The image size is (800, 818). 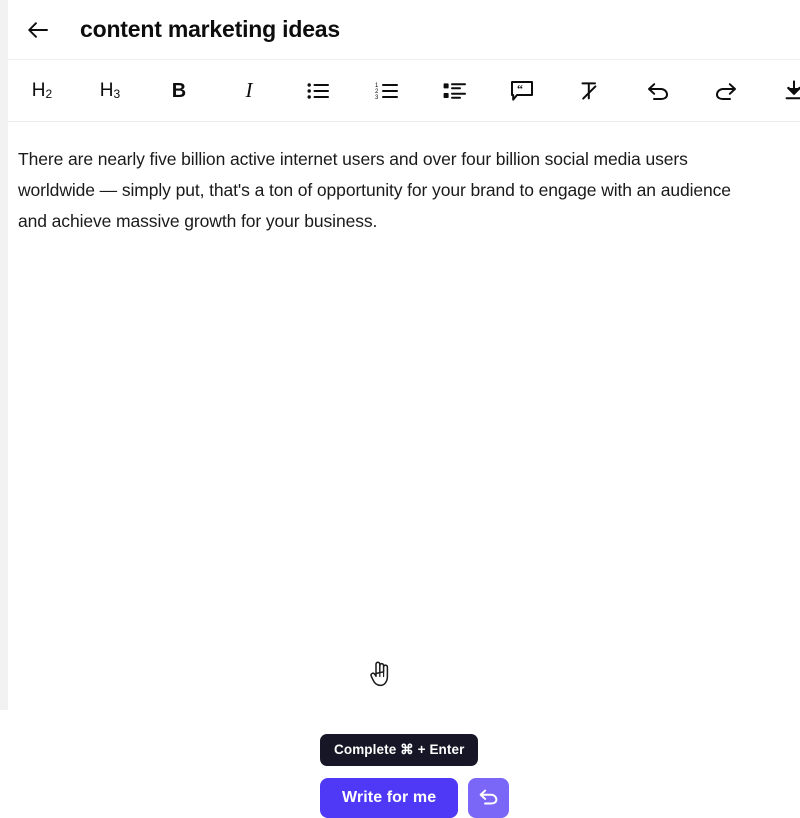 I want to click on quote-bubble-icon: “, so click(x=522, y=91).